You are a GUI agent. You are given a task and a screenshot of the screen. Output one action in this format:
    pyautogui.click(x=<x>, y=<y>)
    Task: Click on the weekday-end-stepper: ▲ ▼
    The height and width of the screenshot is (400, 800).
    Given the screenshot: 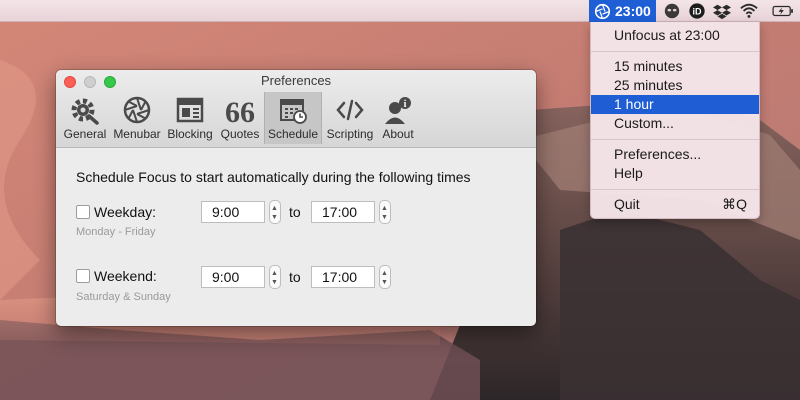 What is the action you would take?
    pyautogui.click(x=385, y=212)
    